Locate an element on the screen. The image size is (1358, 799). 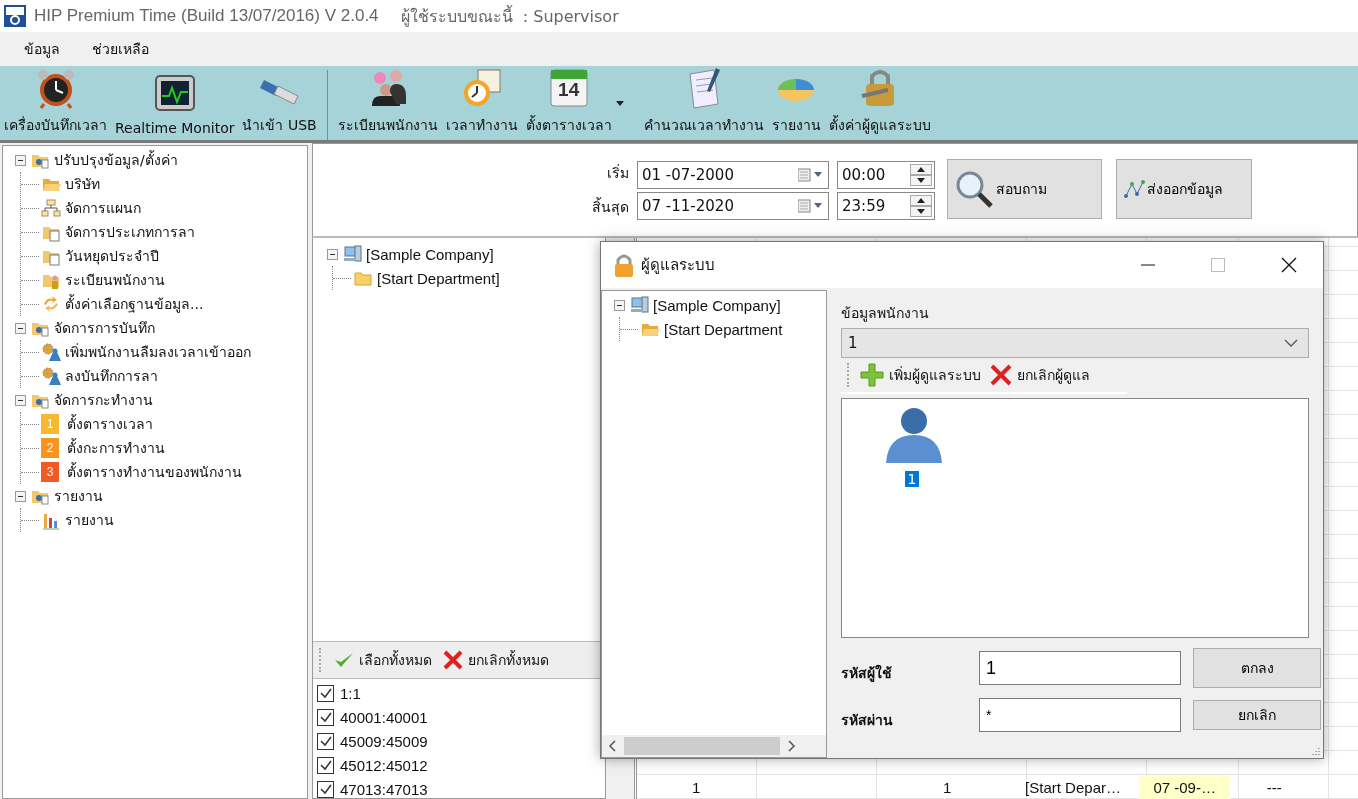
employee-label: 40001:40001 is located at coordinates (384, 717).